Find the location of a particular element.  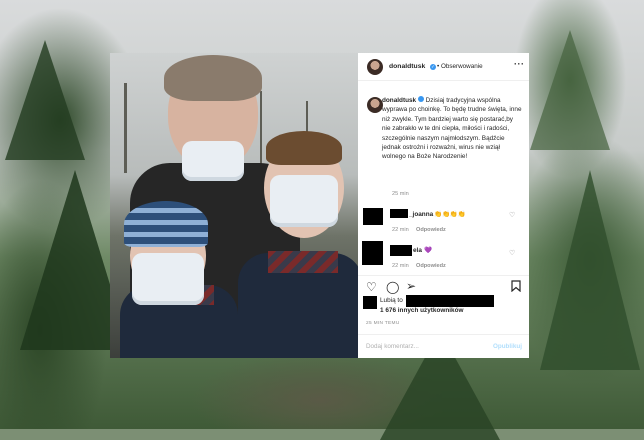

comment-icon: ◯ is located at coordinates (392, 287).